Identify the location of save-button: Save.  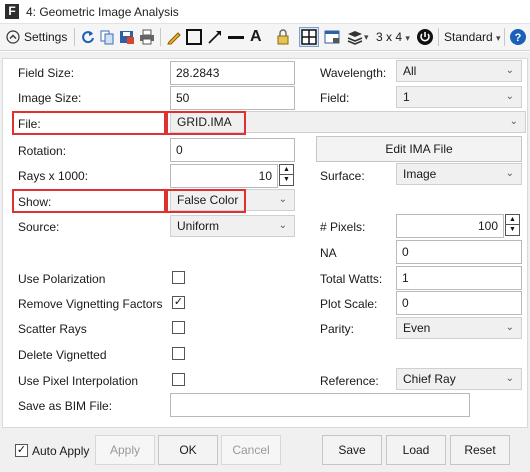
(352, 450).